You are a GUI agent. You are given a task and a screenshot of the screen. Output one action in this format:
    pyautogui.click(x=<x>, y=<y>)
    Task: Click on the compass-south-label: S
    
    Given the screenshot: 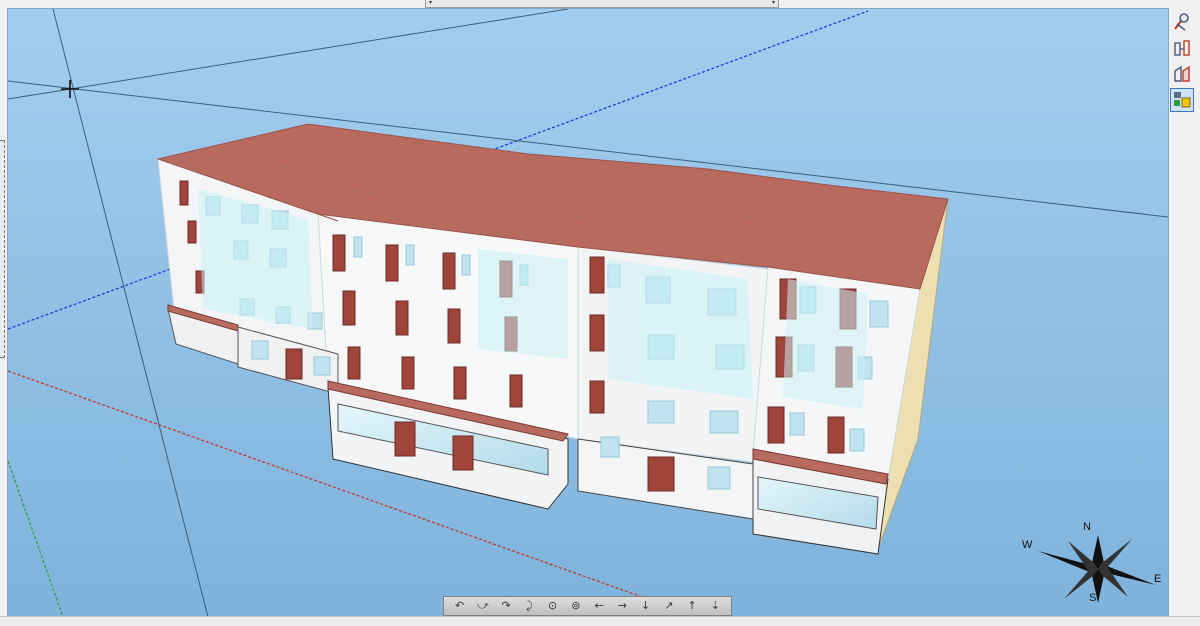 What is the action you would take?
    pyautogui.click(x=1093, y=598)
    